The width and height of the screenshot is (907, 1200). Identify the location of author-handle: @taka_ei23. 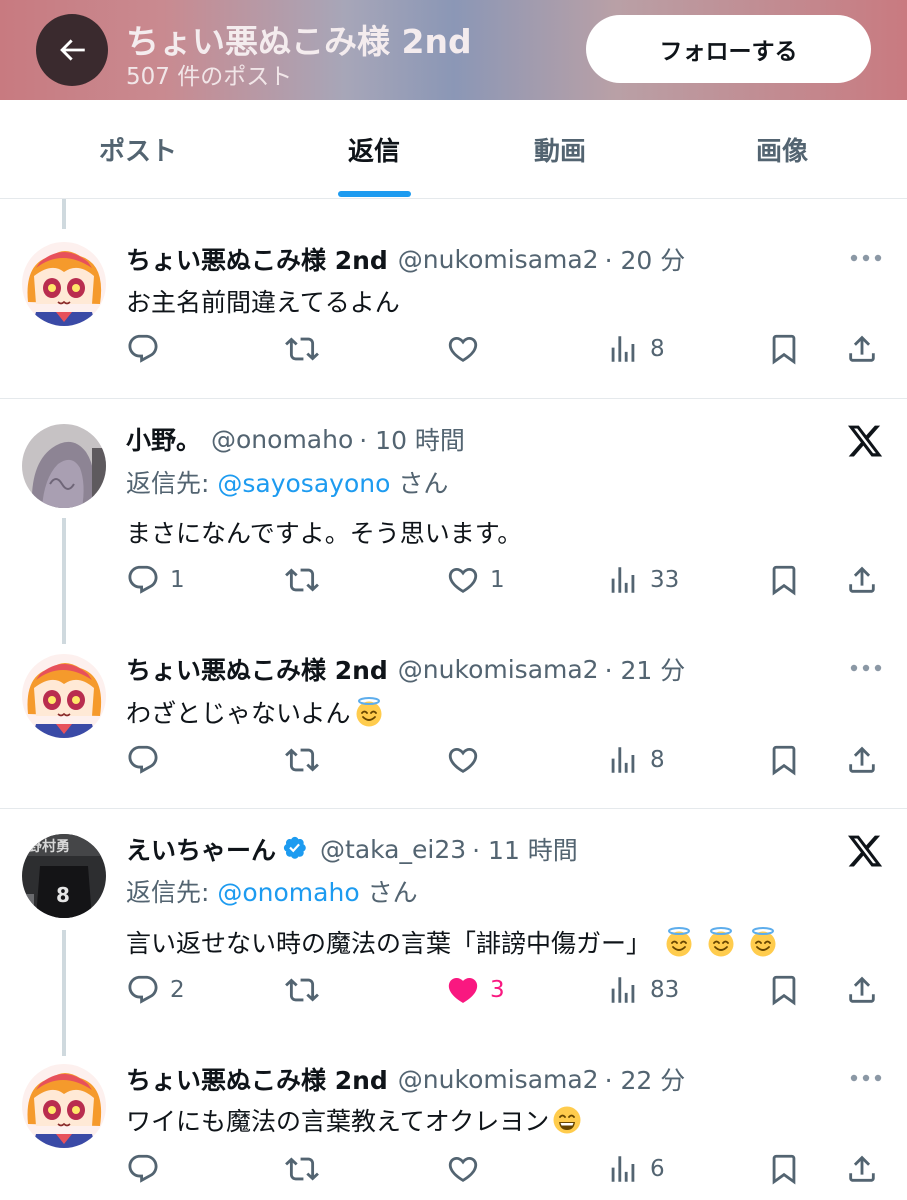
(393, 849).